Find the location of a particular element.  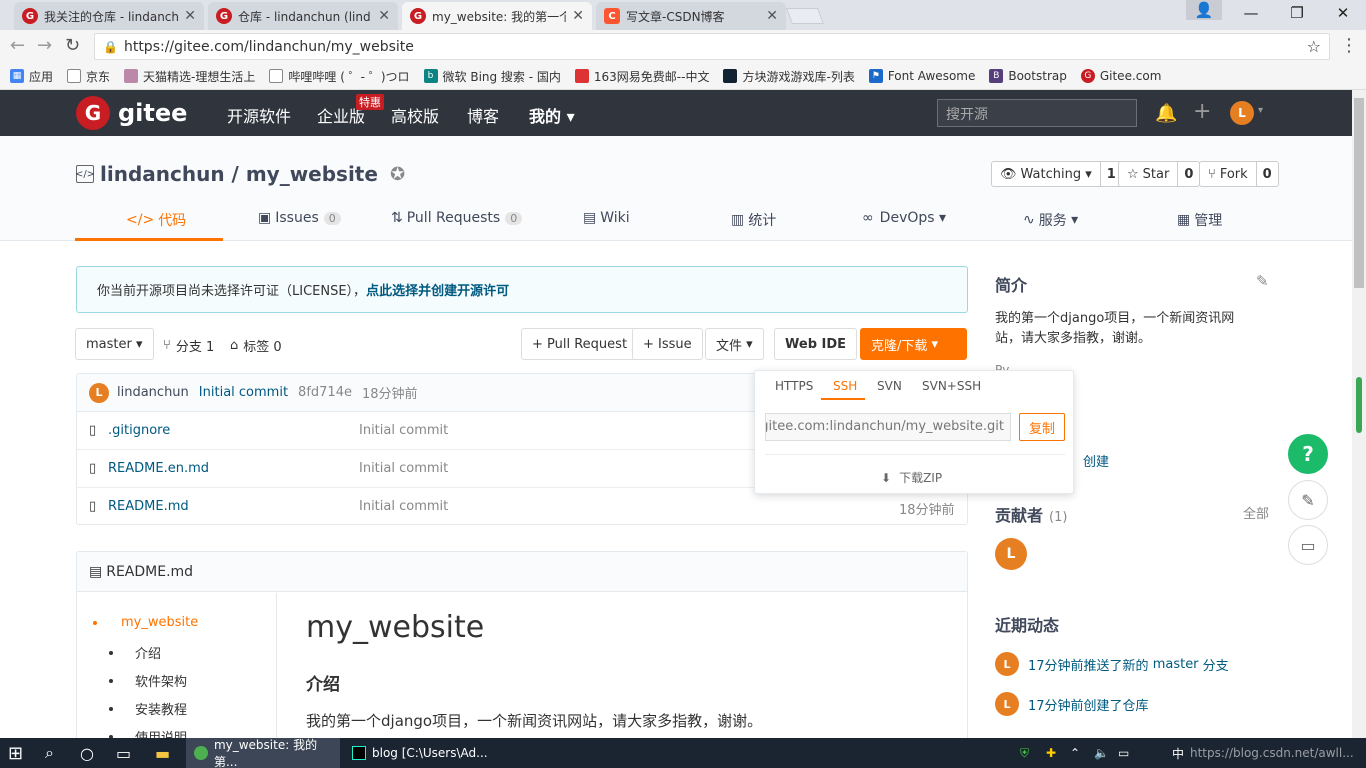

file-dropdown: 文件 ▾ is located at coordinates (734, 344).